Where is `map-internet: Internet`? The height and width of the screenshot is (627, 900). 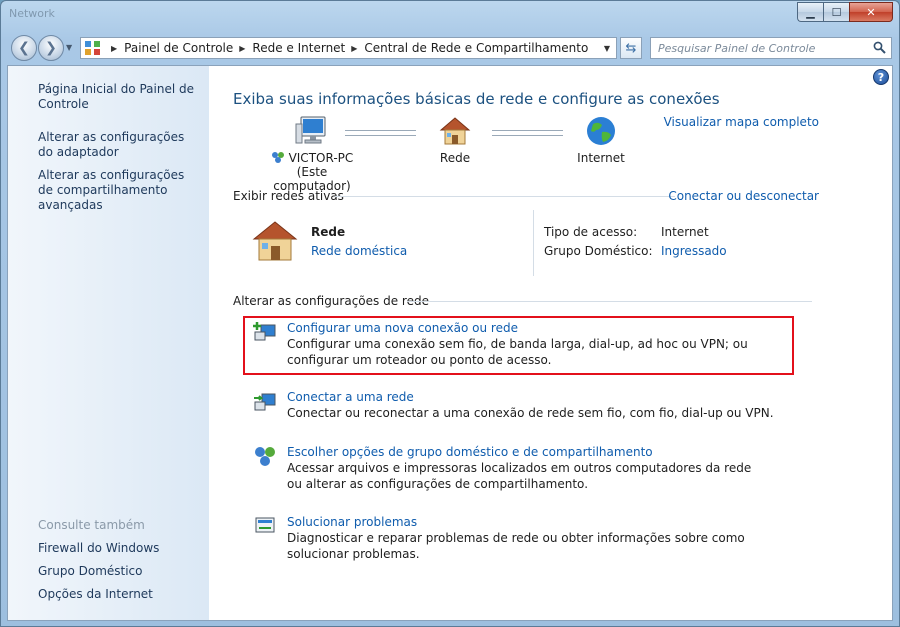 map-internet: Internet is located at coordinates (601, 140).